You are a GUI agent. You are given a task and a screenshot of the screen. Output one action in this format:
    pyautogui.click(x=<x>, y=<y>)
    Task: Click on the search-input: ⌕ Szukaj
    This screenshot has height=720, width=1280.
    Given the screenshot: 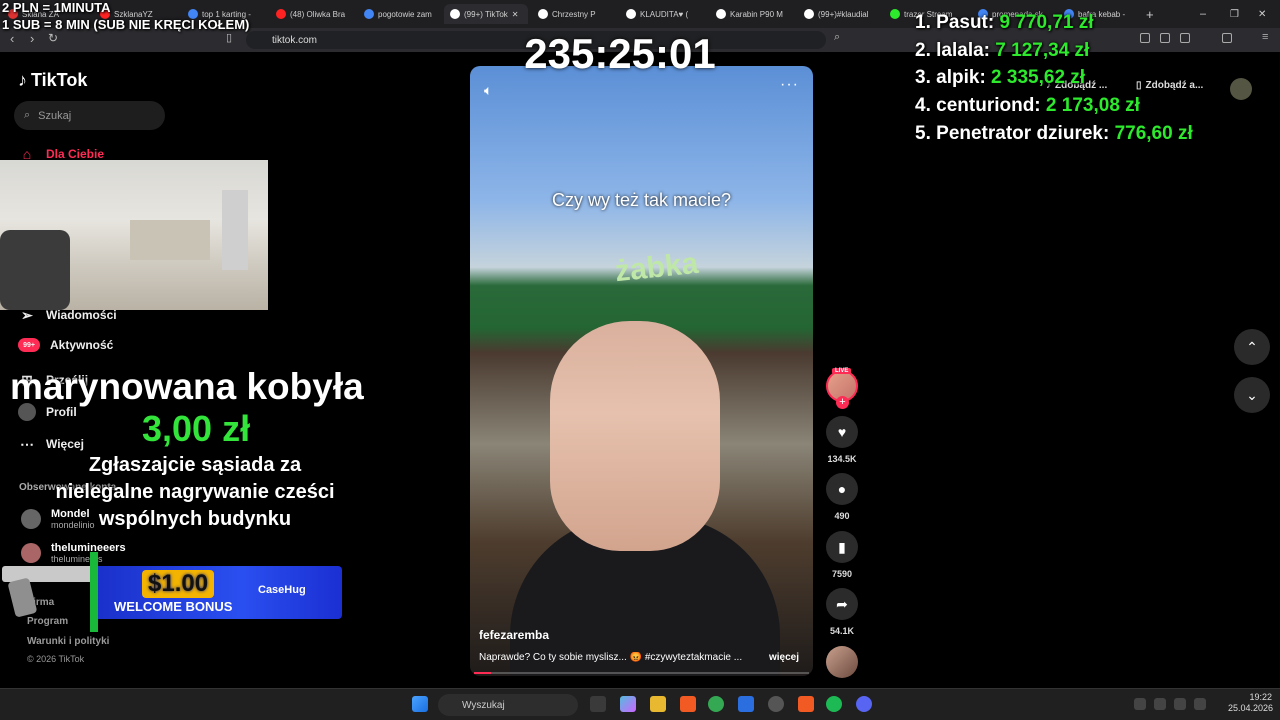 What is the action you would take?
    pyautogui.click(x=89, y=115)
    